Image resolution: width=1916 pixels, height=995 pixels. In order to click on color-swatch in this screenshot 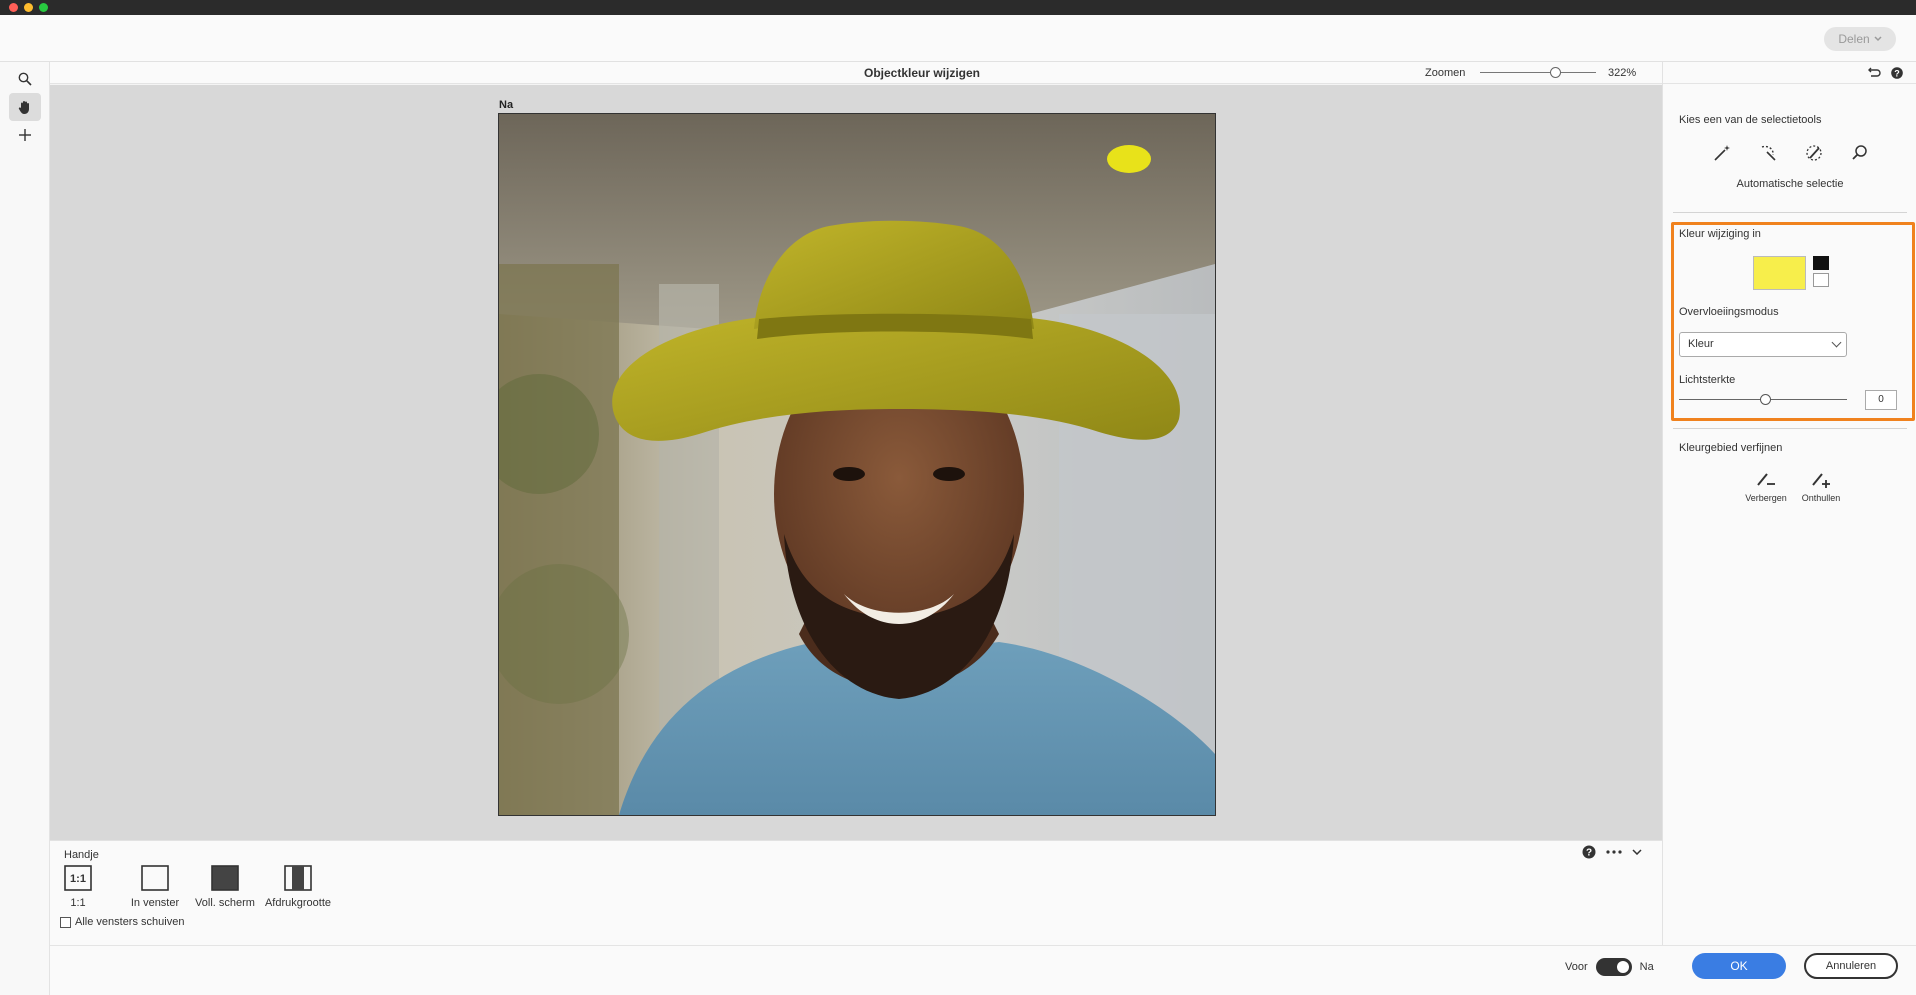, I will do `click(1779, 273)`.